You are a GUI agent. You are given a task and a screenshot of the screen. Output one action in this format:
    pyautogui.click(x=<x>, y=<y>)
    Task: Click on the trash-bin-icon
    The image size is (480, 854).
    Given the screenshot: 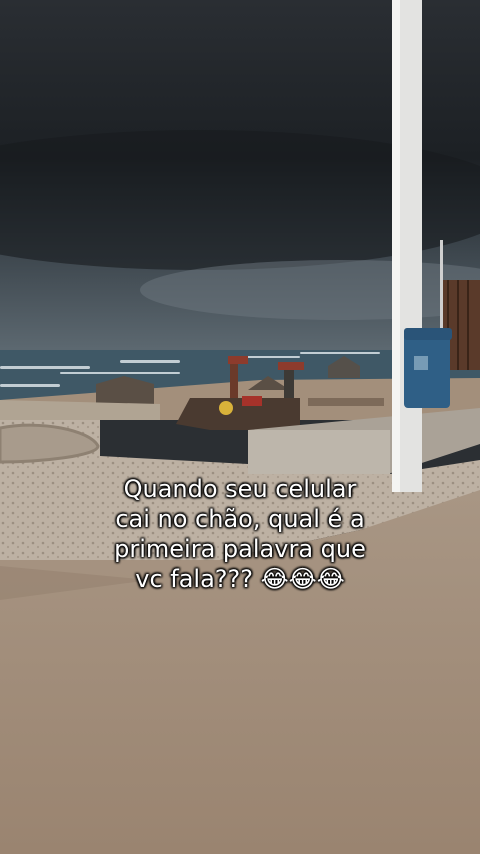 What is the action you would take?
    pyautogui.click(x=428, y=368)
    